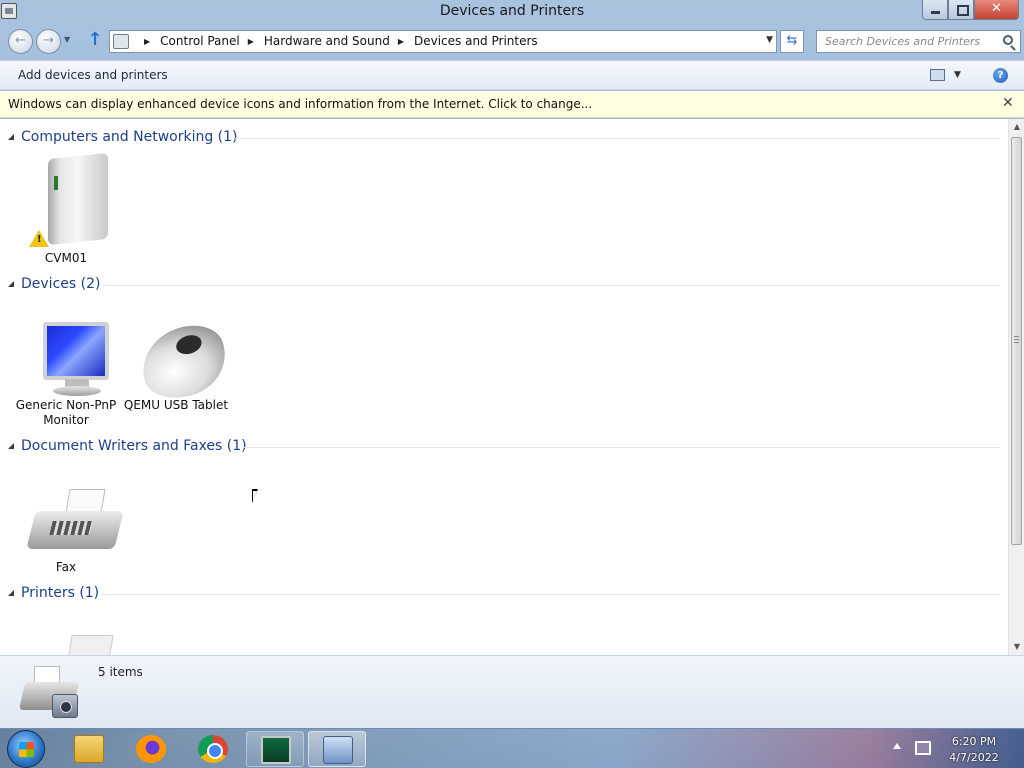 This screenshot has height=768, width=1024. Describe the element at coordinates (512, 691) in the screenshot. I see `details-pane: 5 items` at that location.